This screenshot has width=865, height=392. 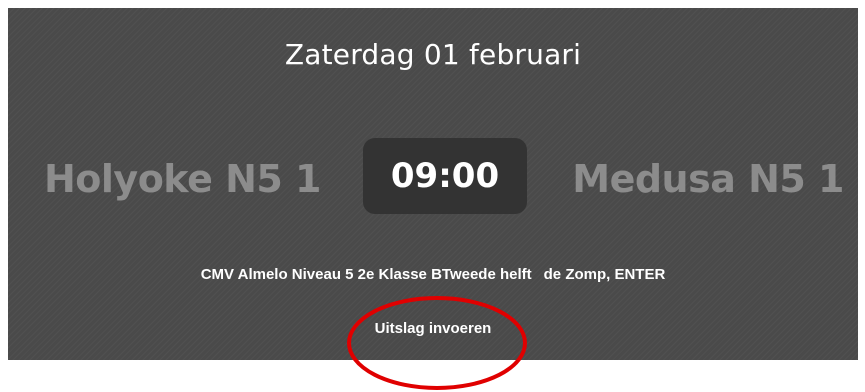 What do you see at coordinates (708, 179) in the screenshot?
I see `away-team-name: Medusa N5 1` at bounding box center [708, 179].